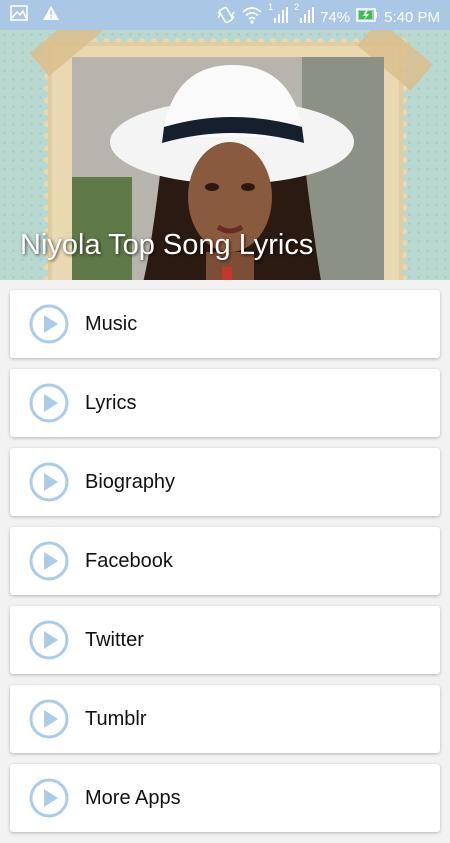  Describe the element at coordinates (271, 7) in the screenshot. I see `sim-1-label: 1` at that location.